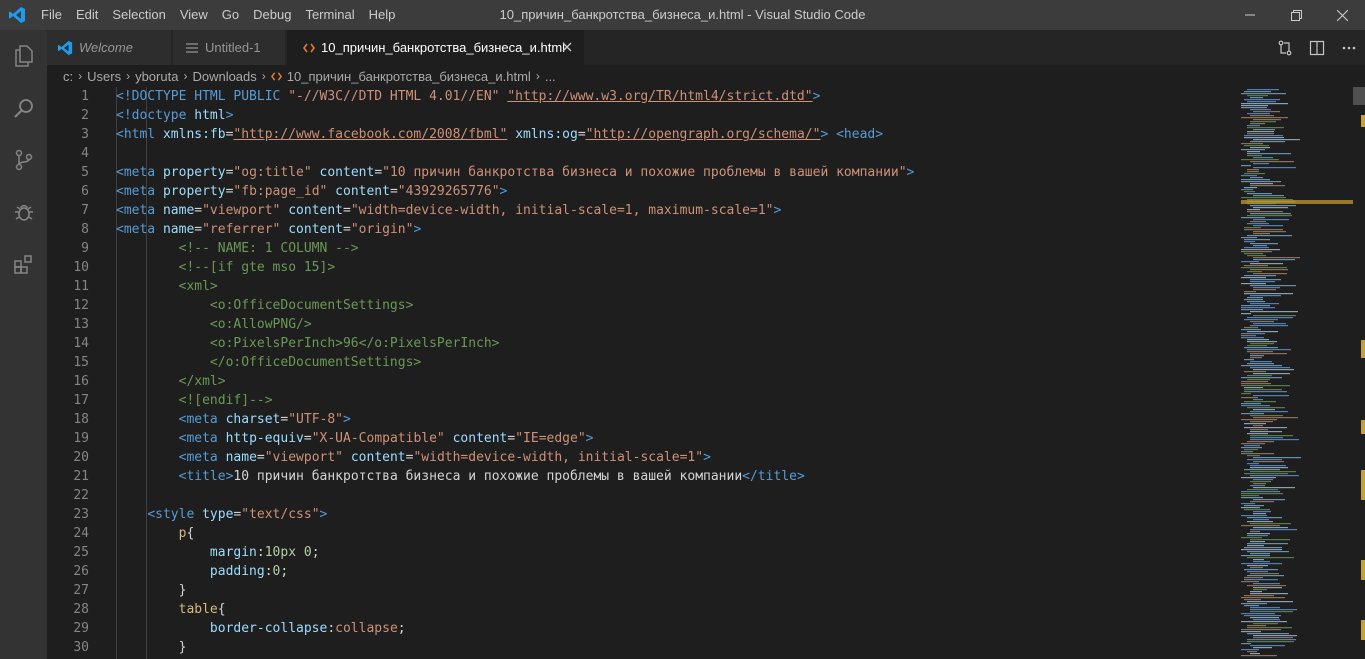 The image size is (1365, 659). Describe the element at coordinates (23, 160) in the screenshot. I see `source-control-button` at that location.